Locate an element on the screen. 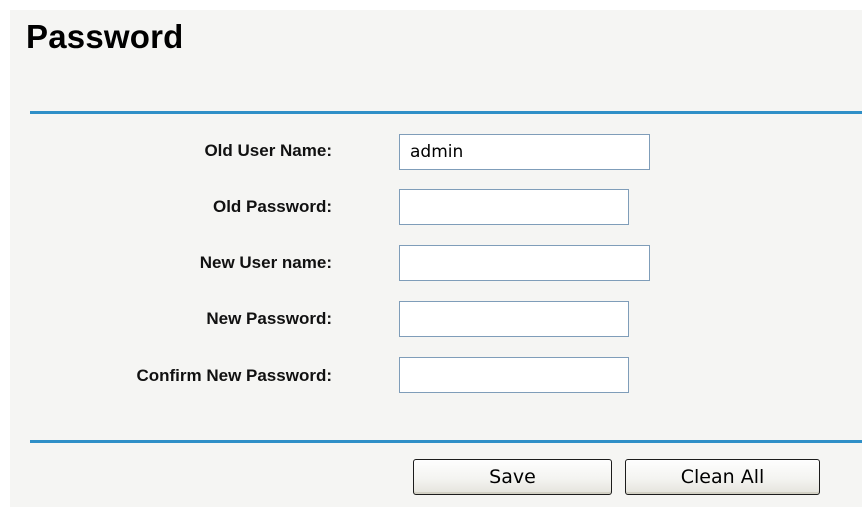  page-title: Password is located at coordinates (105, 36).